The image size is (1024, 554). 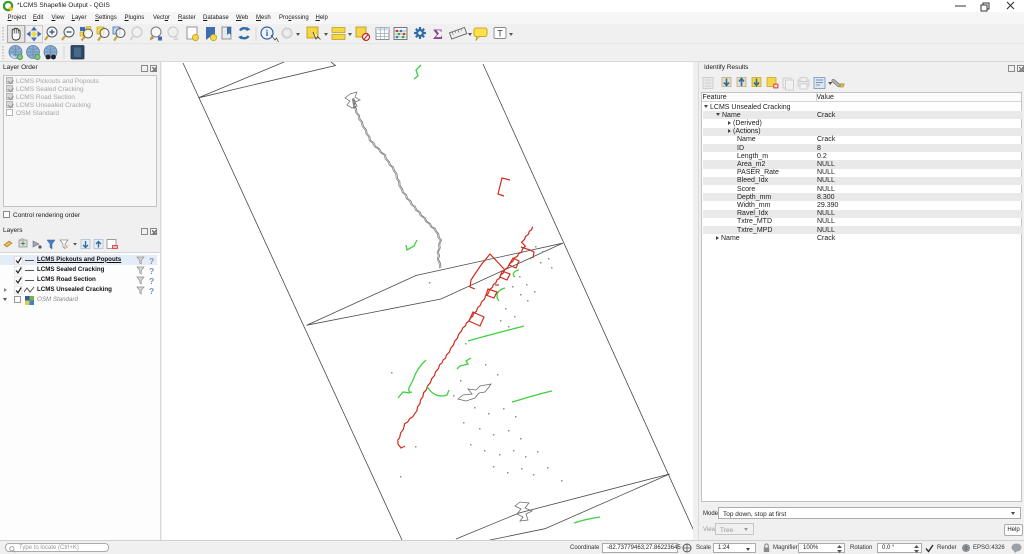 What do you see at coordinates (500, 34) in the screenshot?
I see `svg-text: T` at bounding box center [500, 34].